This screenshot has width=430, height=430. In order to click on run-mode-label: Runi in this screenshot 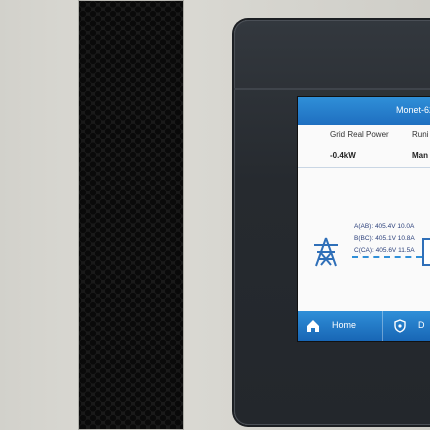, I will do `click(420, 134)`.